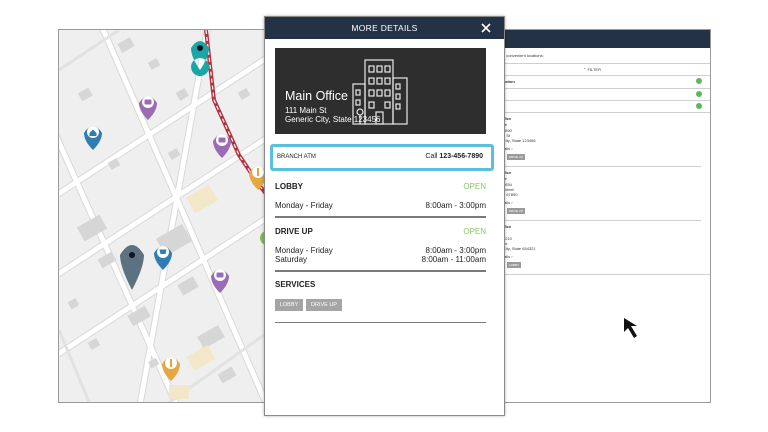 Image resolution: width=768 pixels, height=432 pixels. What do you see at coordinates (304, 250) in the screenshot?
I see `drive-up-days: Monday - Friday` at bounding box center [304, 250].